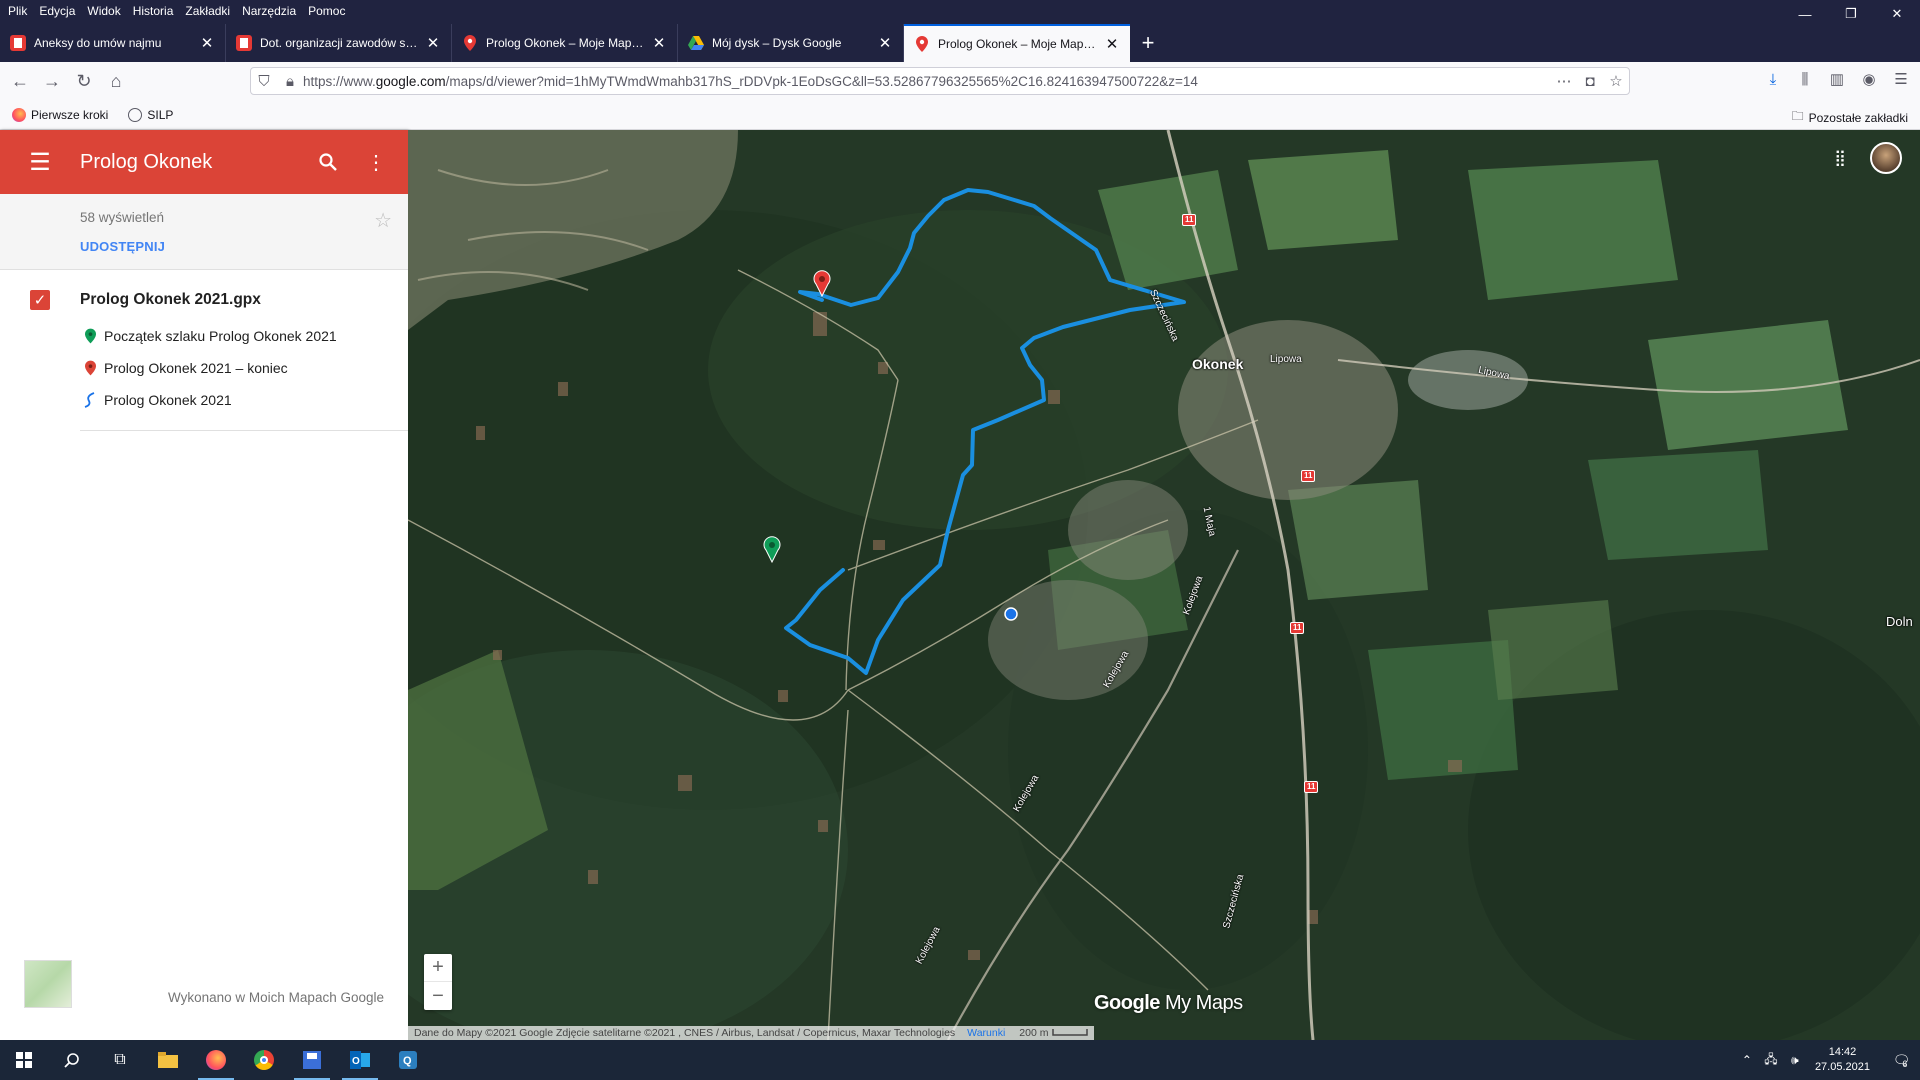  I want to click on feature-end-point: Prolog Okonek 2021 – koniec, so click(245, 368).